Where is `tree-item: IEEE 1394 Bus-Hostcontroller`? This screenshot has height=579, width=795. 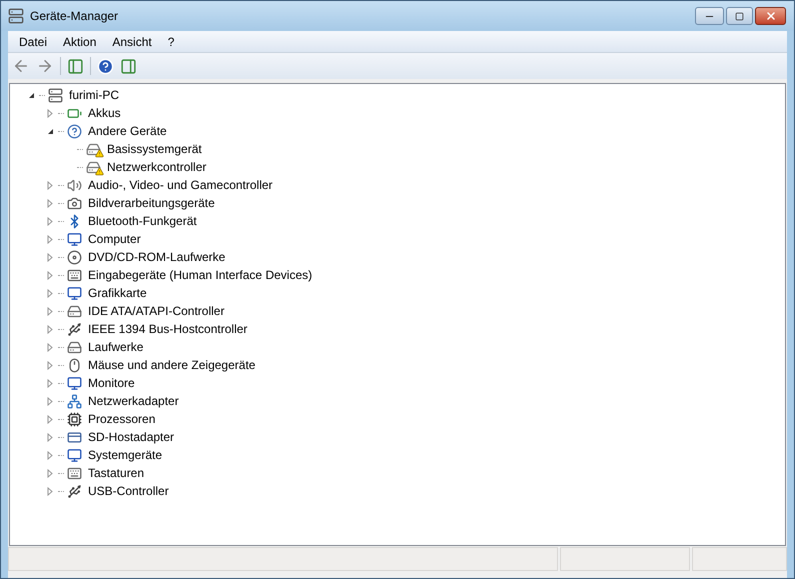
tree-item: IEEE 1394 Bus-Hostcontroller is located at coordinates (168, 329).